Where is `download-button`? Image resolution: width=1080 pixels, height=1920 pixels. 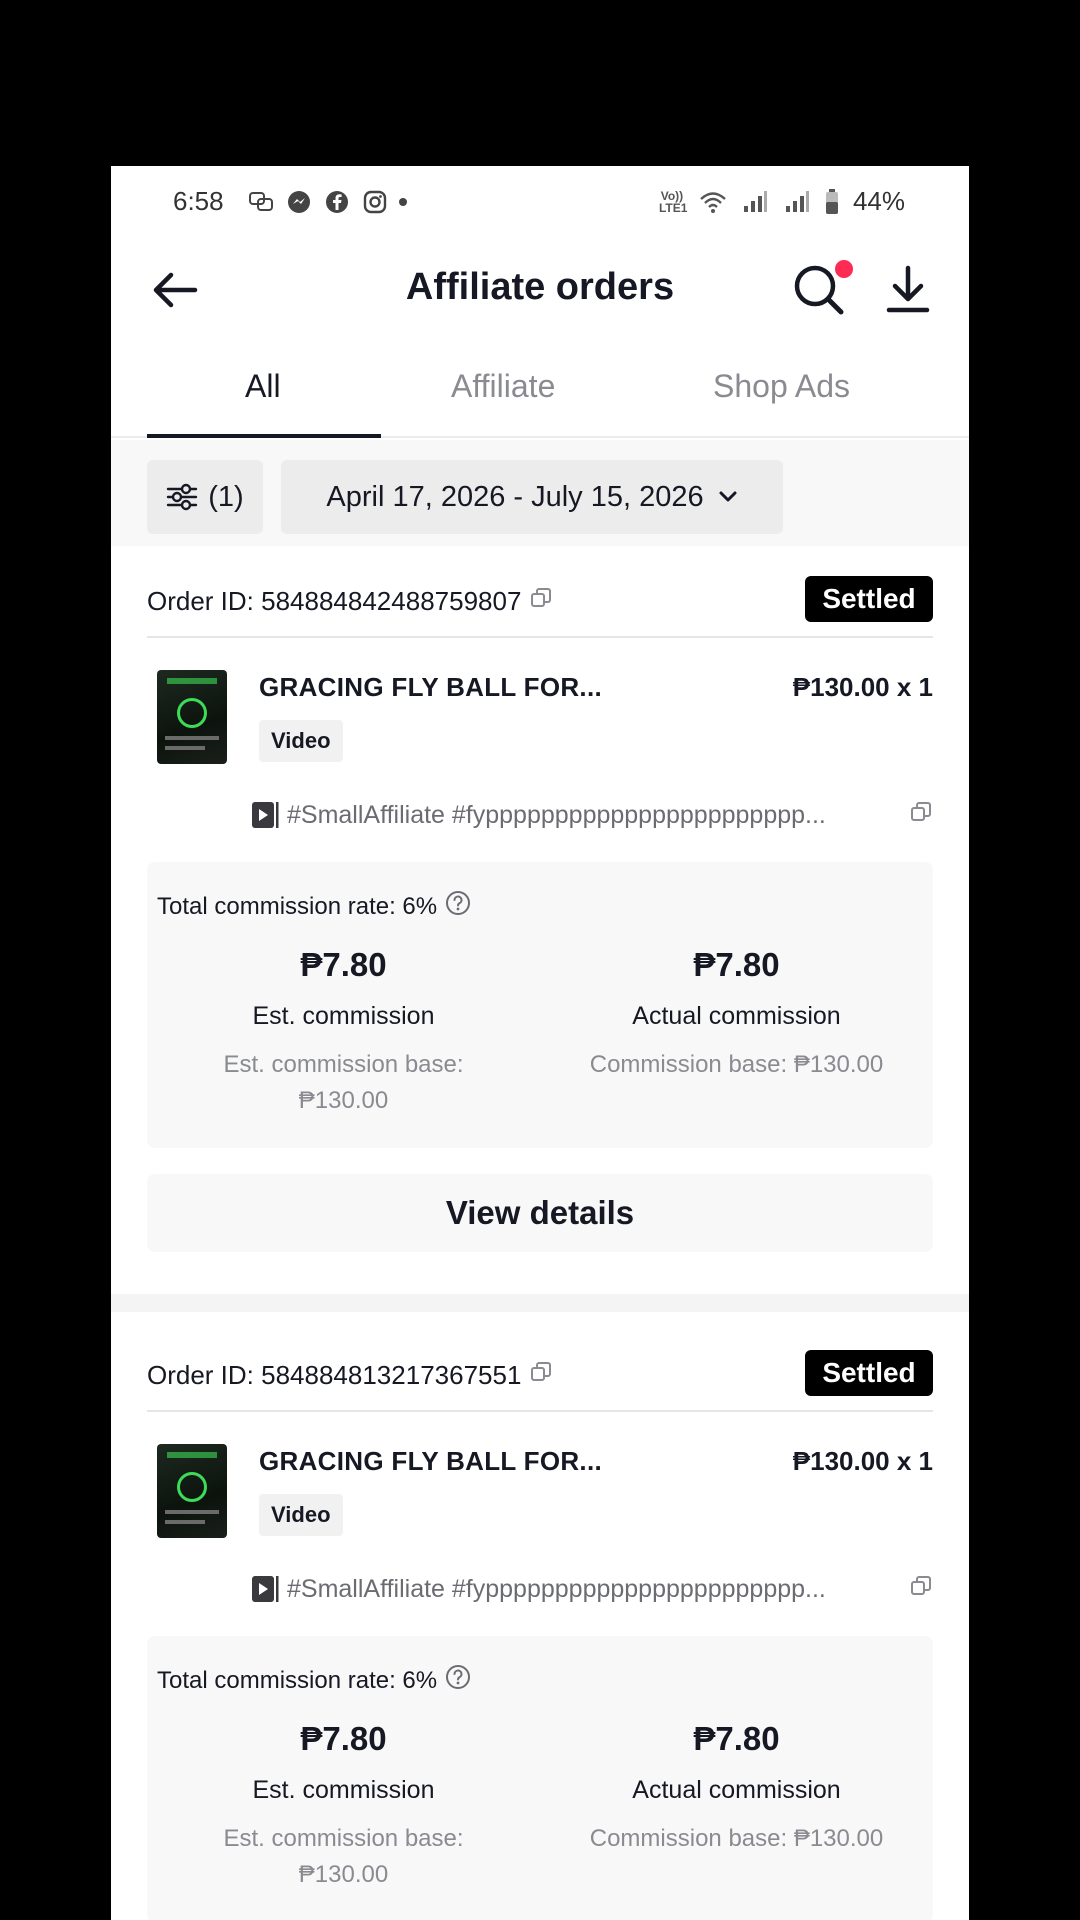
download-button is located at coordinates (908, 290).